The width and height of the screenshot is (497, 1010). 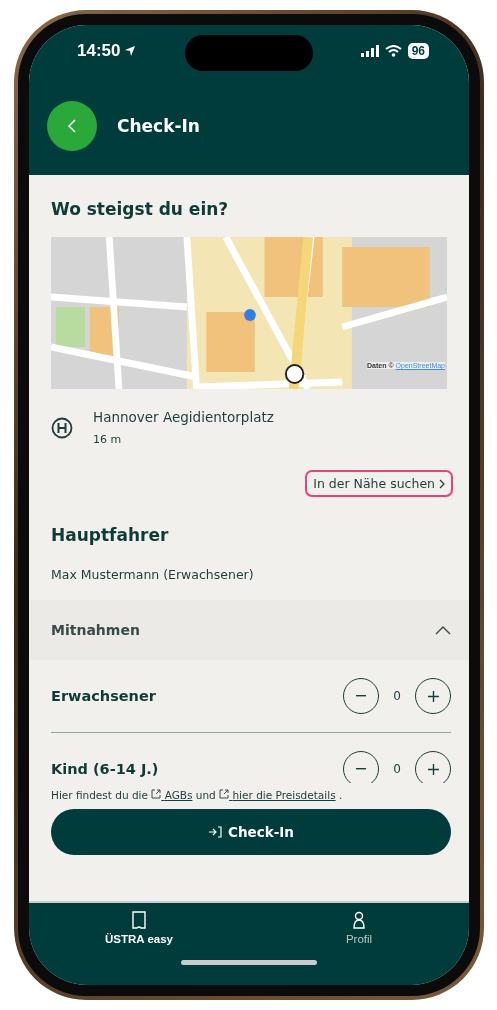 What do you see at coordinates (369, 51) in the screenshot?
I see `signal-icon` at bounding box center [369, 51].